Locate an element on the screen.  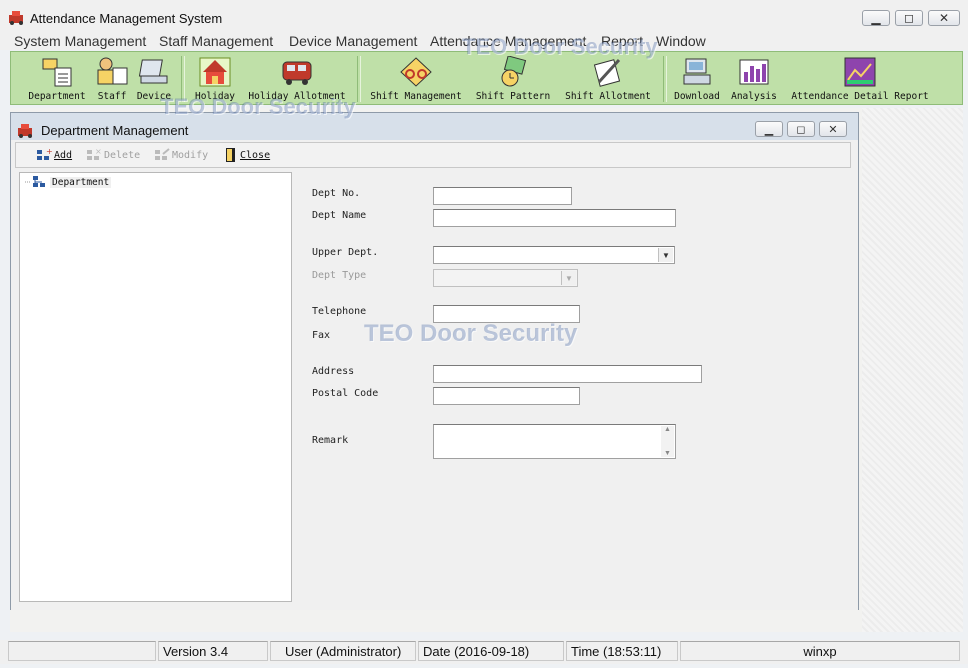
child-minimize-button: ▁ is located at coordinates (769, 129).